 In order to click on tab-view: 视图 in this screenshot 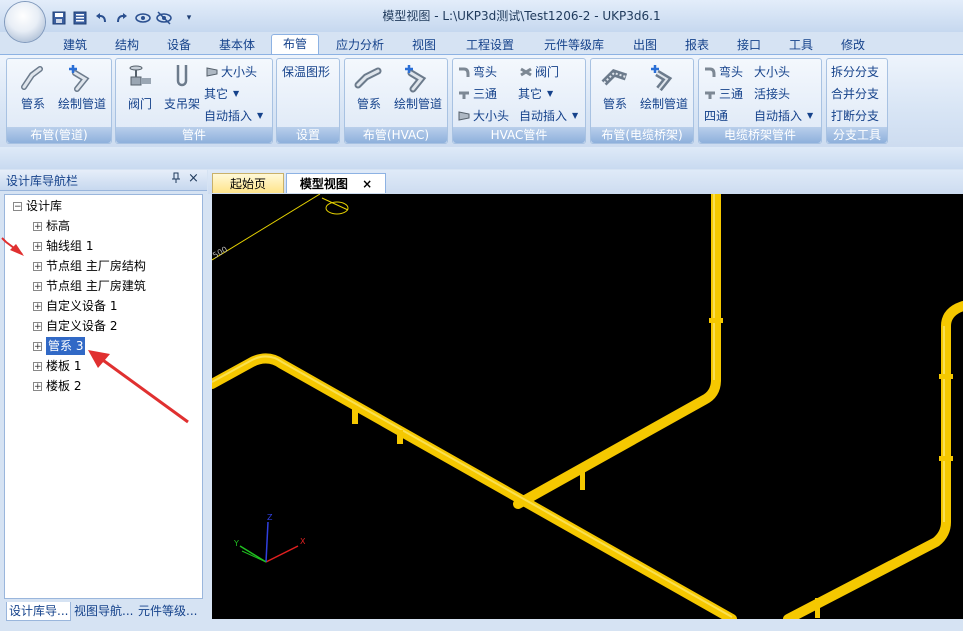, I will do `click(424, 45)`.